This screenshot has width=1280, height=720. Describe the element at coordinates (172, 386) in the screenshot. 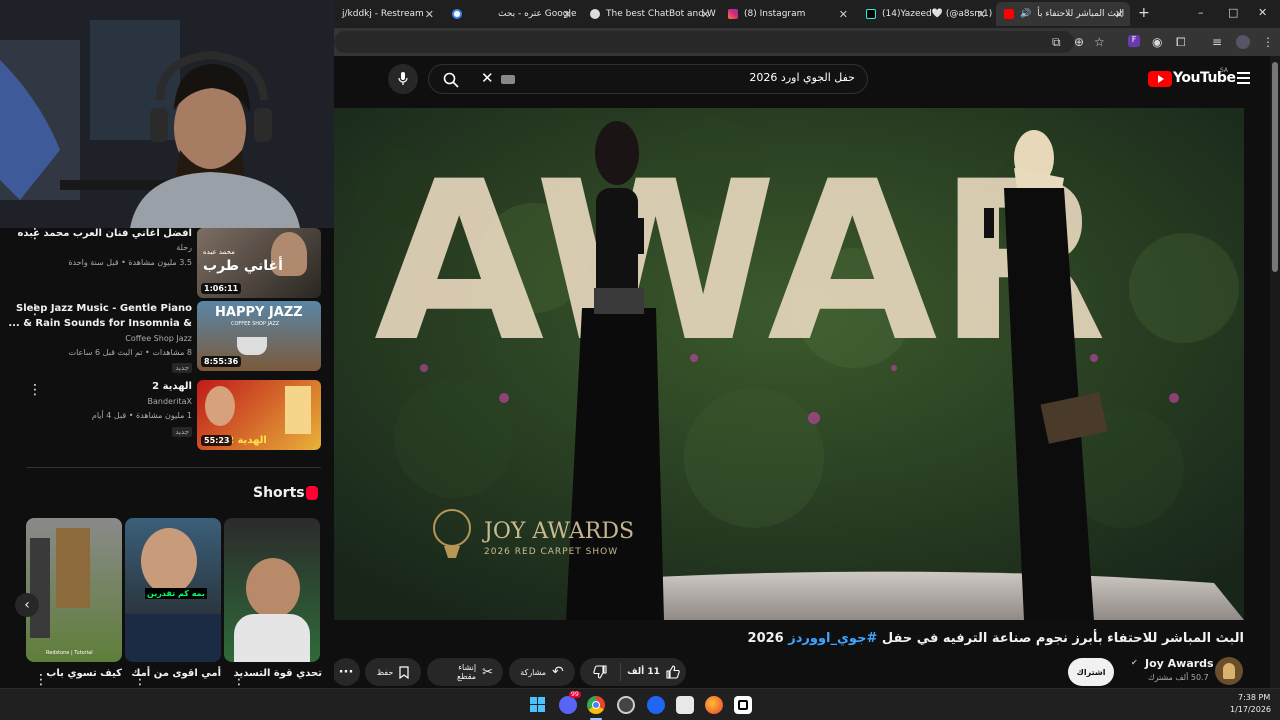

I see `related-video-title: الهدية 2` at that location.